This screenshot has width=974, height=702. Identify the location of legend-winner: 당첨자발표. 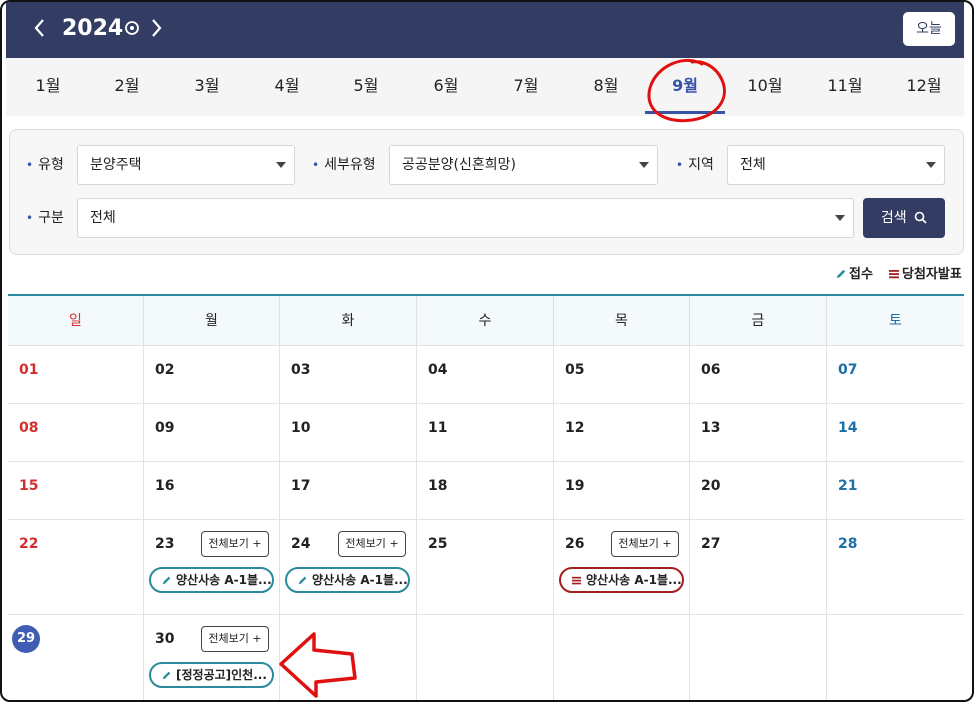
(925, 275).